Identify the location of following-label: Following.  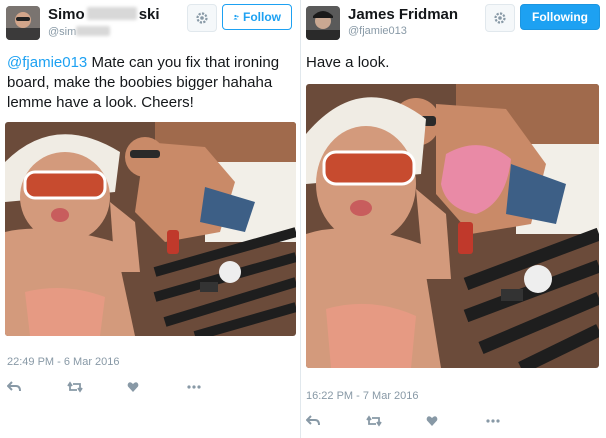
(560, 17).